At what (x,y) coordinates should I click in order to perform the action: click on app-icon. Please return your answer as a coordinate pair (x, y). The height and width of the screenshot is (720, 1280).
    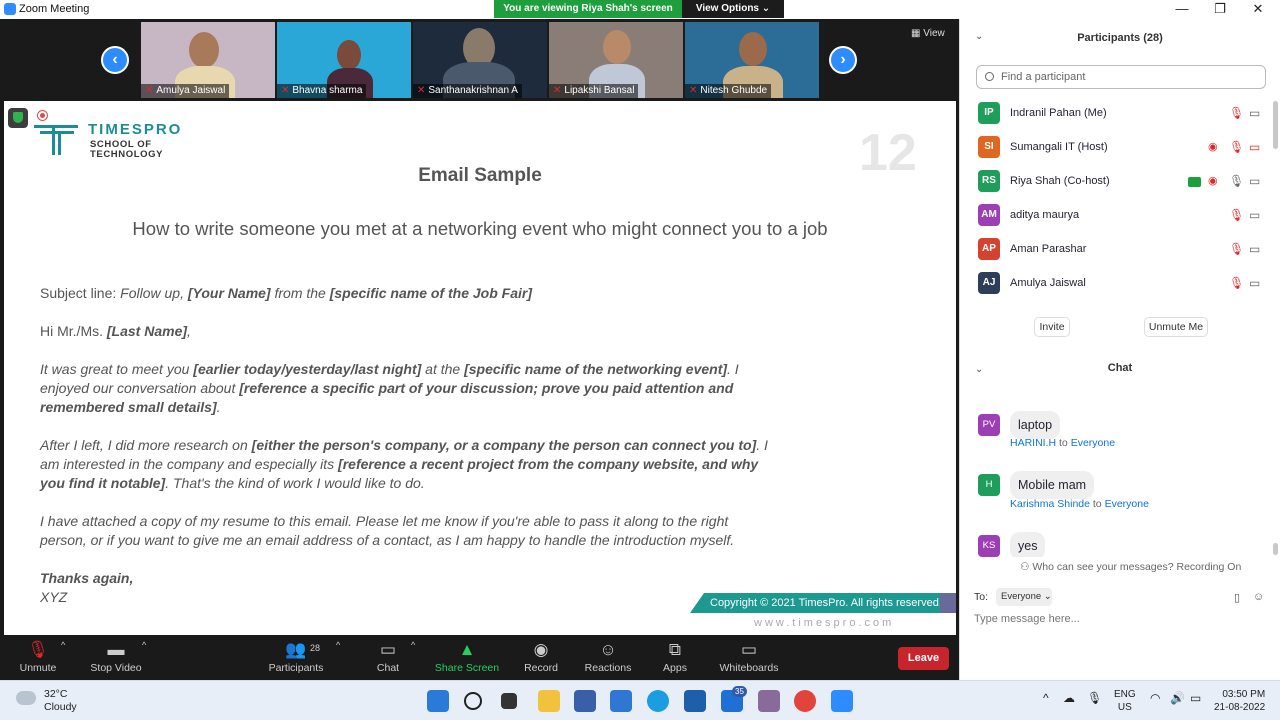
    Looking at the image, I should click on (695, 701).